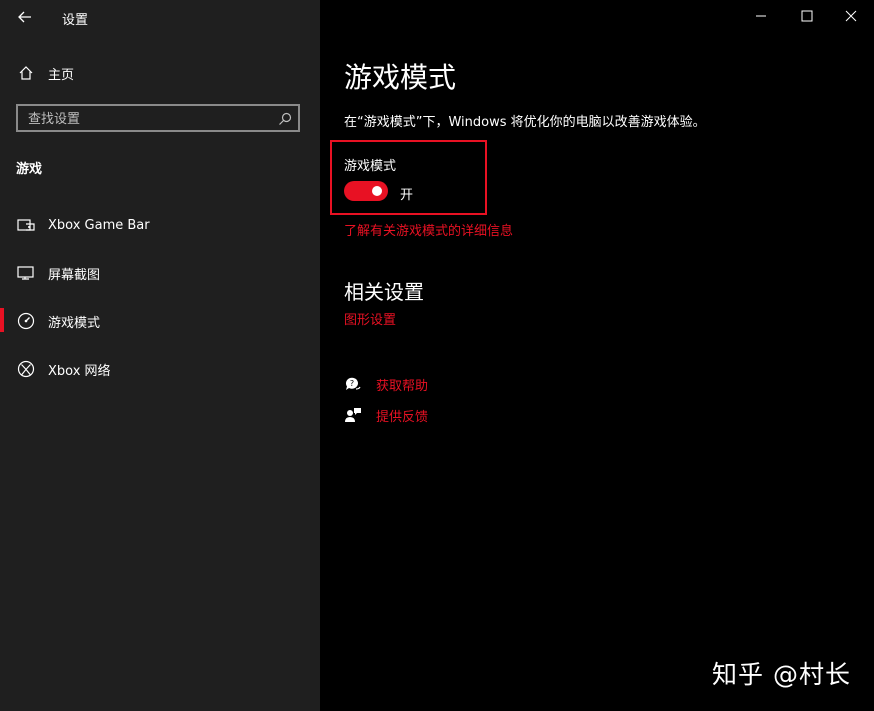 The height and width of the screenshot is (711, 874). I want to click on get-help-row: ? 获取帮助, so click(386, 384).